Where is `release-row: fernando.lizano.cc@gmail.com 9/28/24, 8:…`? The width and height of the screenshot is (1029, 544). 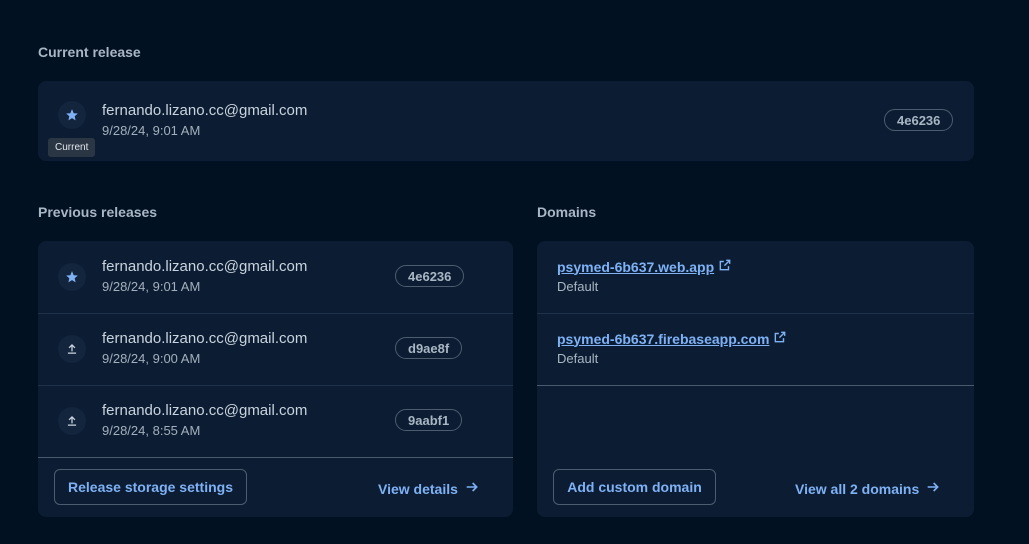
release-row: fernando.lizano.cc@gmail.com 9/28/24, 8:… is located at coordinates (275, 421).